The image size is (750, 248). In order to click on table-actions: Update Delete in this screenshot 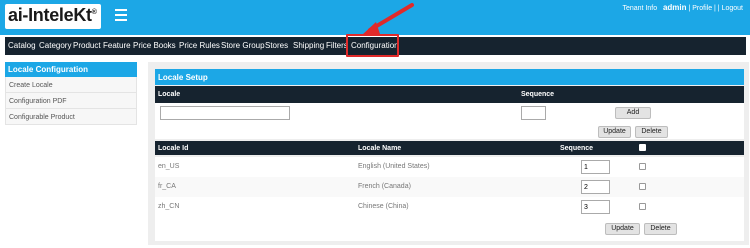, I will do `click(449, 229)`.